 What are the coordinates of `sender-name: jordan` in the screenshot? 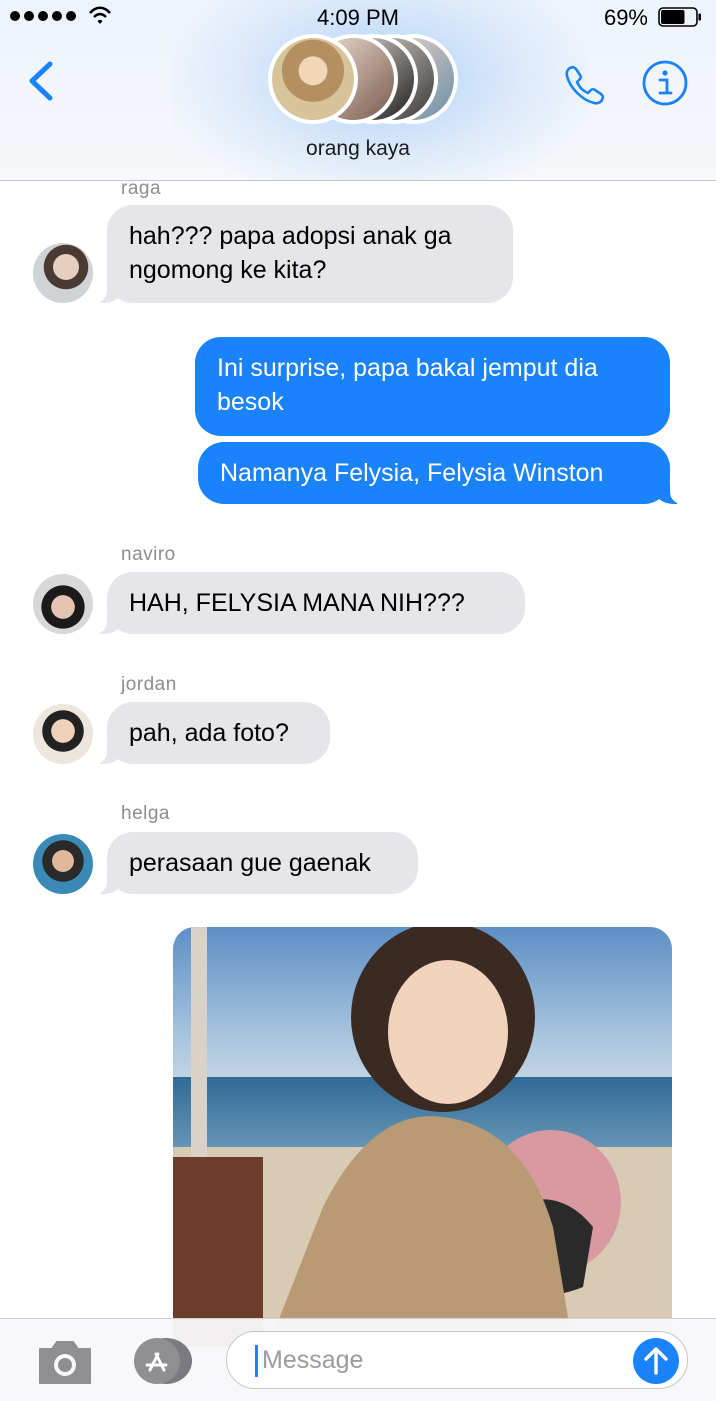 It's located at (149, 684).